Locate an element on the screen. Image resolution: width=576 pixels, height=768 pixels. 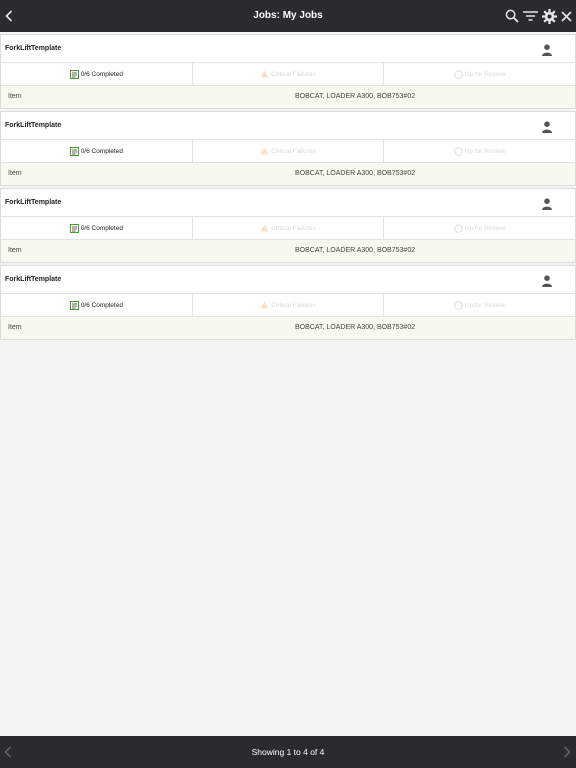
bottom-bar: Showing 1 to 4 of 4 is located at coordinates (288, 752).